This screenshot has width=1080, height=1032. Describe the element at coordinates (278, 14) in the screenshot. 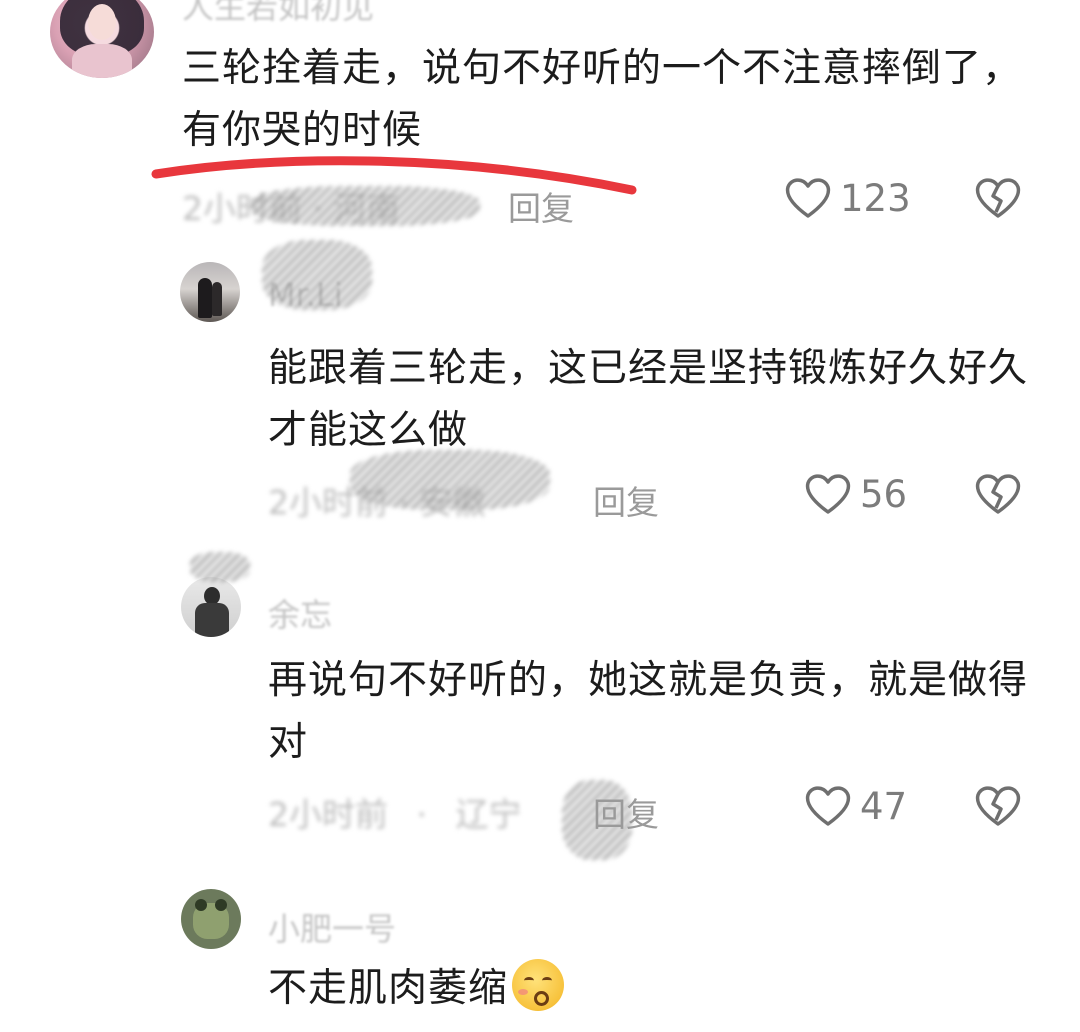

I see `username: 人生若如初见` at that location.